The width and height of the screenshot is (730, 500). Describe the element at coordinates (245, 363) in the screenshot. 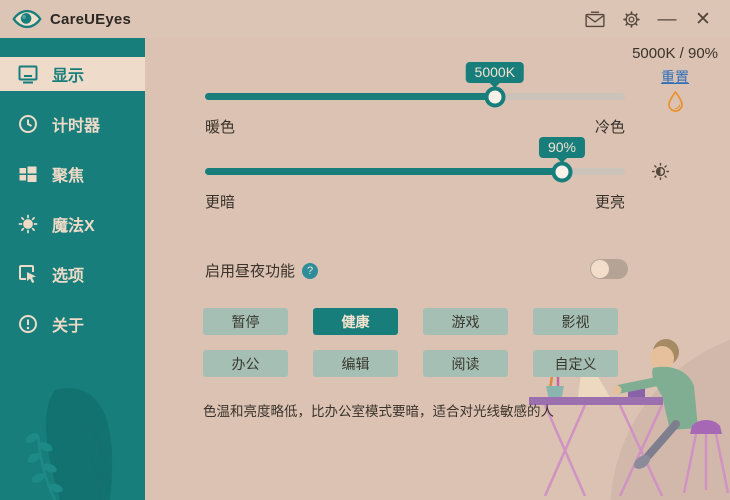

I see `preset-office-button: 办公` at that location.